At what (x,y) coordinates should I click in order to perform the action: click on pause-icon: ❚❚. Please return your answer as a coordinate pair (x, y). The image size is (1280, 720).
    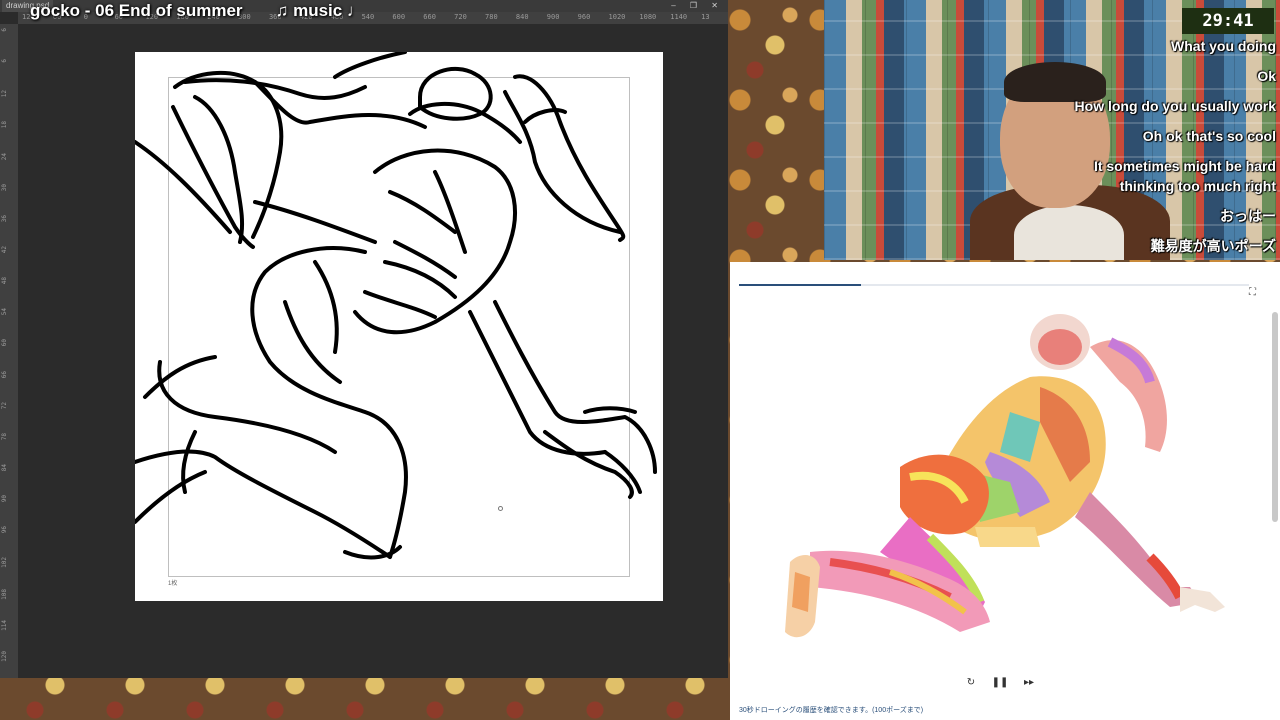
    Looking at the image, I should click on (1000, 683).